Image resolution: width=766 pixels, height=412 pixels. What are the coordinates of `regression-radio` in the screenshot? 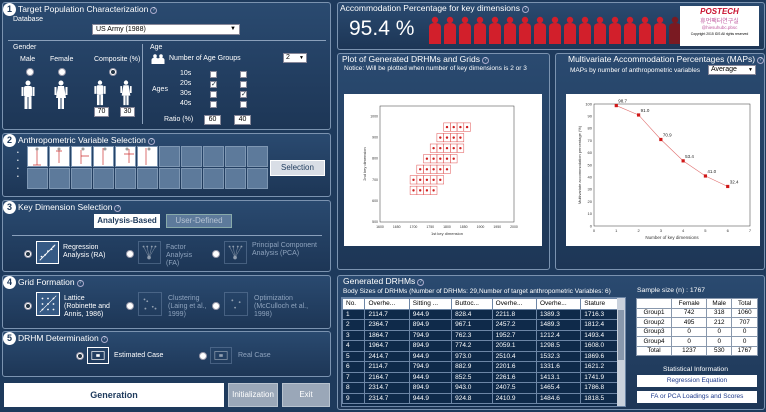 It's located at (28, 254).